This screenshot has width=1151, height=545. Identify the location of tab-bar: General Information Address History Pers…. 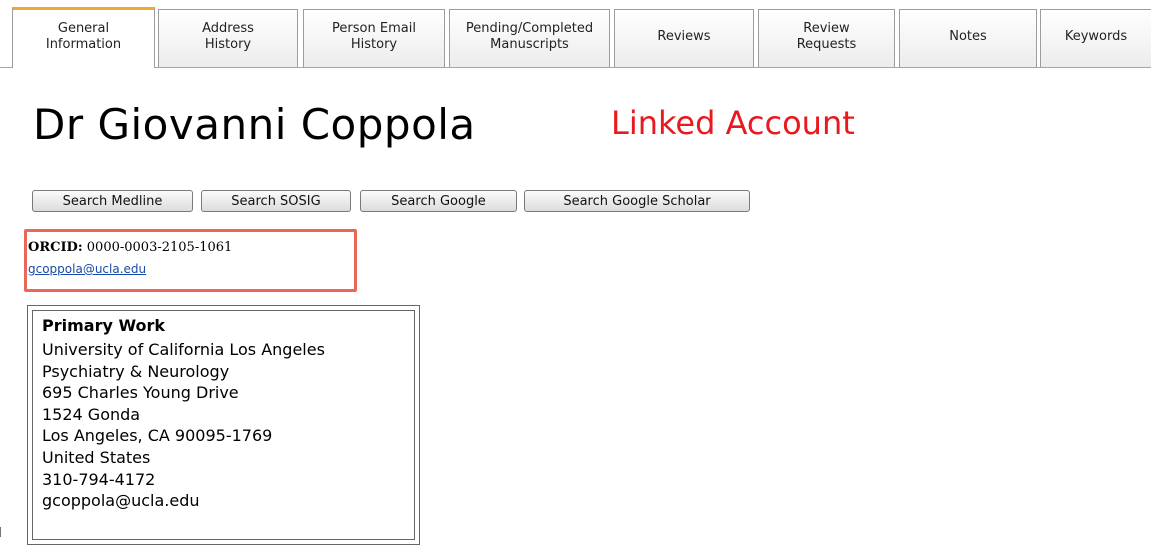
(575, 34).